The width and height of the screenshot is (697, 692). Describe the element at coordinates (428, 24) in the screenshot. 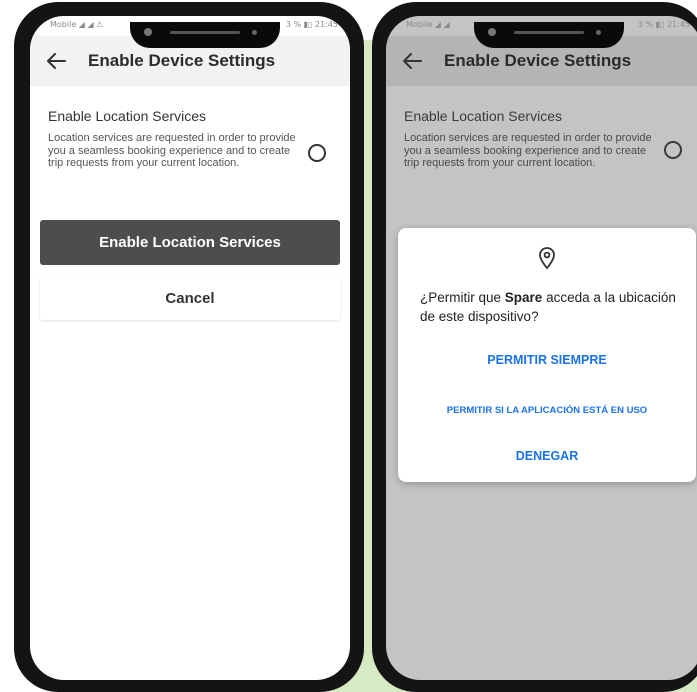

I see `status-left: Mobile ◢ ◢` at that location.